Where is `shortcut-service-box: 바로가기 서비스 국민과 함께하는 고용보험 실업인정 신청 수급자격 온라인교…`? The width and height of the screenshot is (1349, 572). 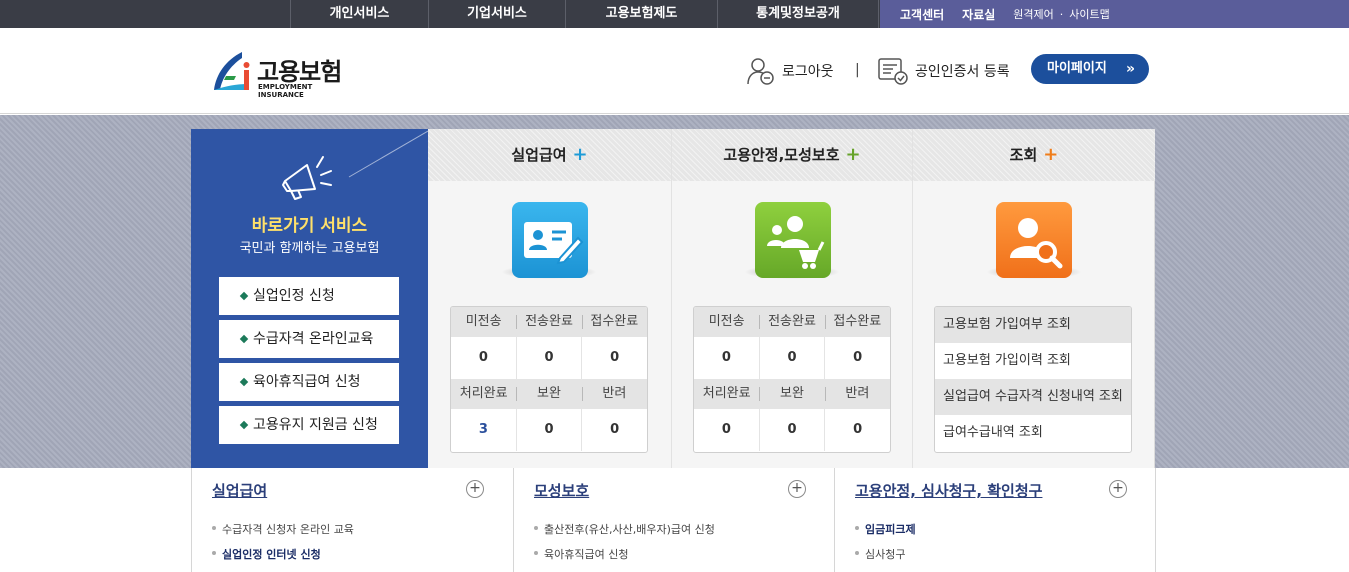
shortcut-service-box: 바로가기 서비스 국민과 함께하는 고용보험 실업인정 신청 수급자격 온라인교… is located at coordinates (309, 299).